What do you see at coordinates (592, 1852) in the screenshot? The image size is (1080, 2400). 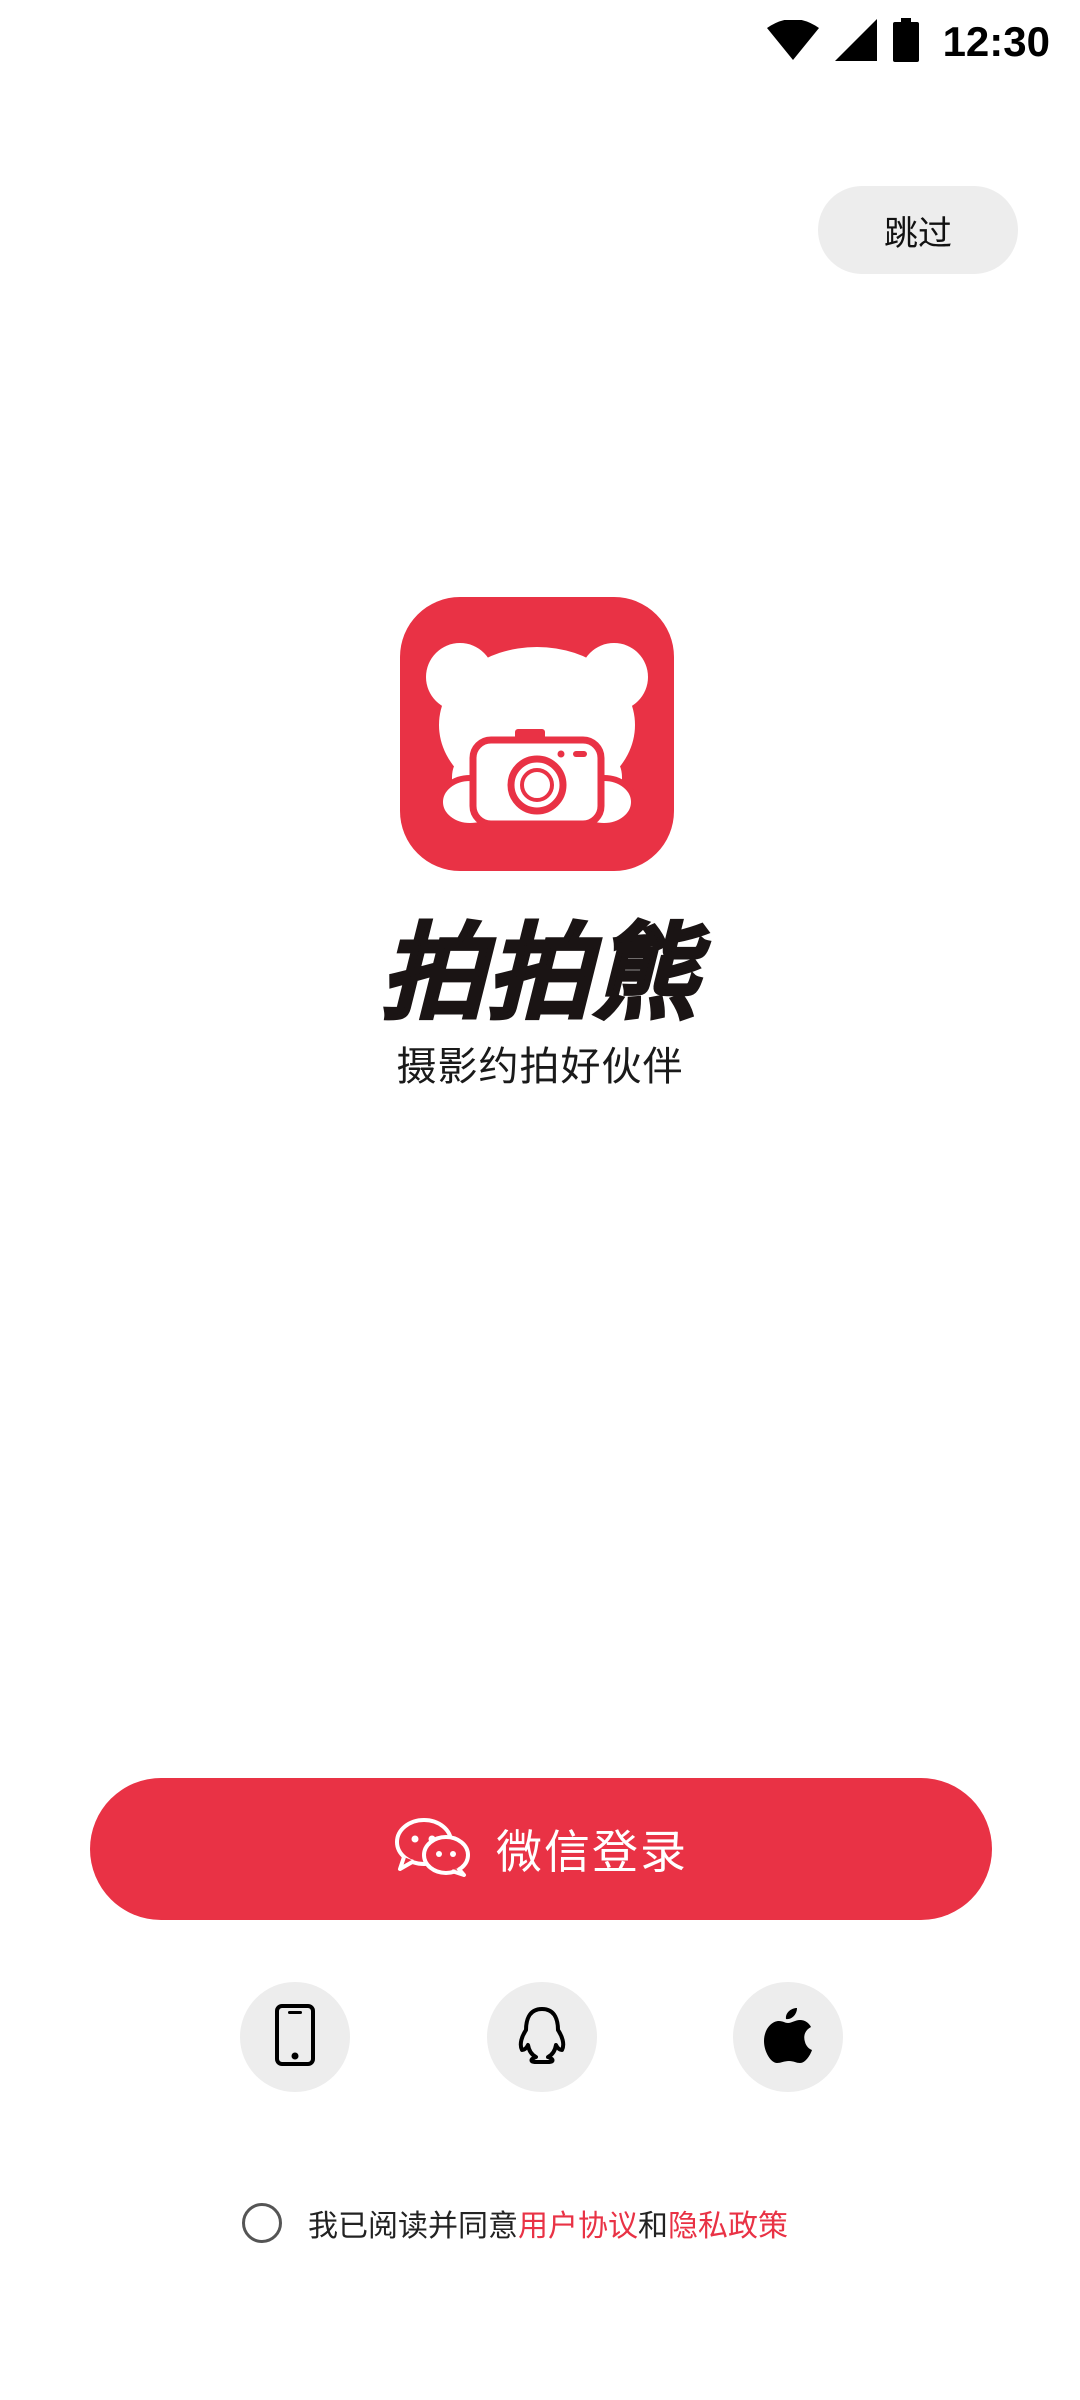 I see `wechat-login-label: 微信登录` at bounding box center [592, 1852].